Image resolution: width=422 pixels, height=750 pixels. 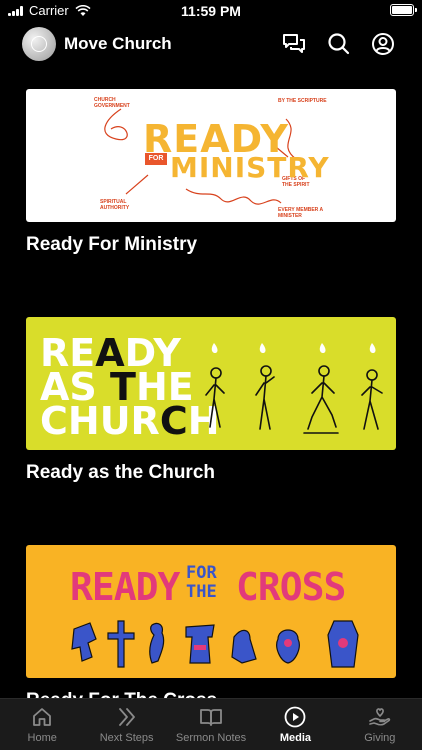 What do you see at coordinates (211, 473) in the screenshot?
I see `media-title: Ready as the Church` at bounding box center [211, 473].